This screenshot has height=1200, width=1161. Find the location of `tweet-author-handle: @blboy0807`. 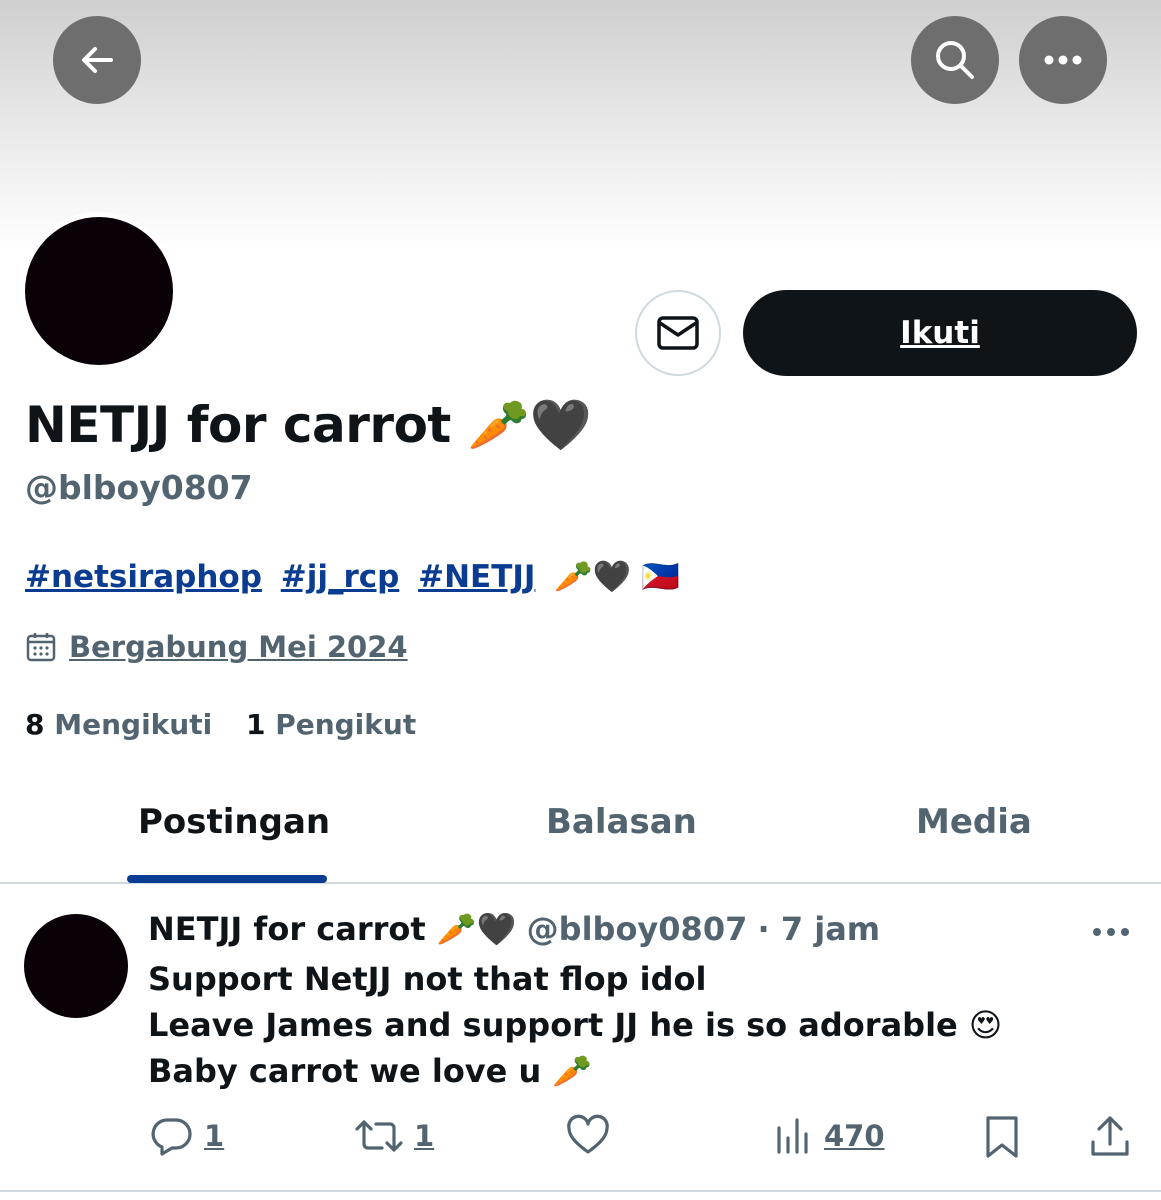

tweet-author-handle: @blboy0807 is located at coordinates (637, 929).